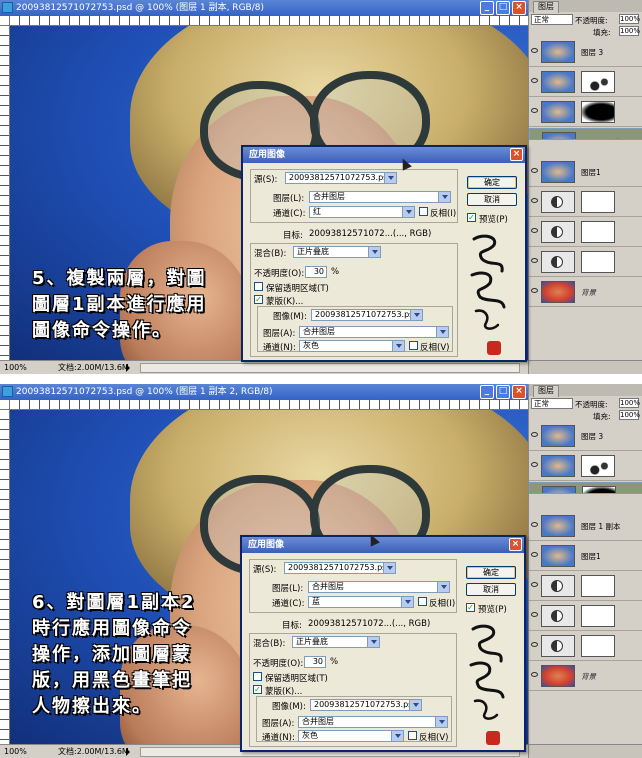 This screenshot has height=758, width=642. Describe the element at coordinates (362, 212) in the screenshot. I see `channel-select: 红` at that location.